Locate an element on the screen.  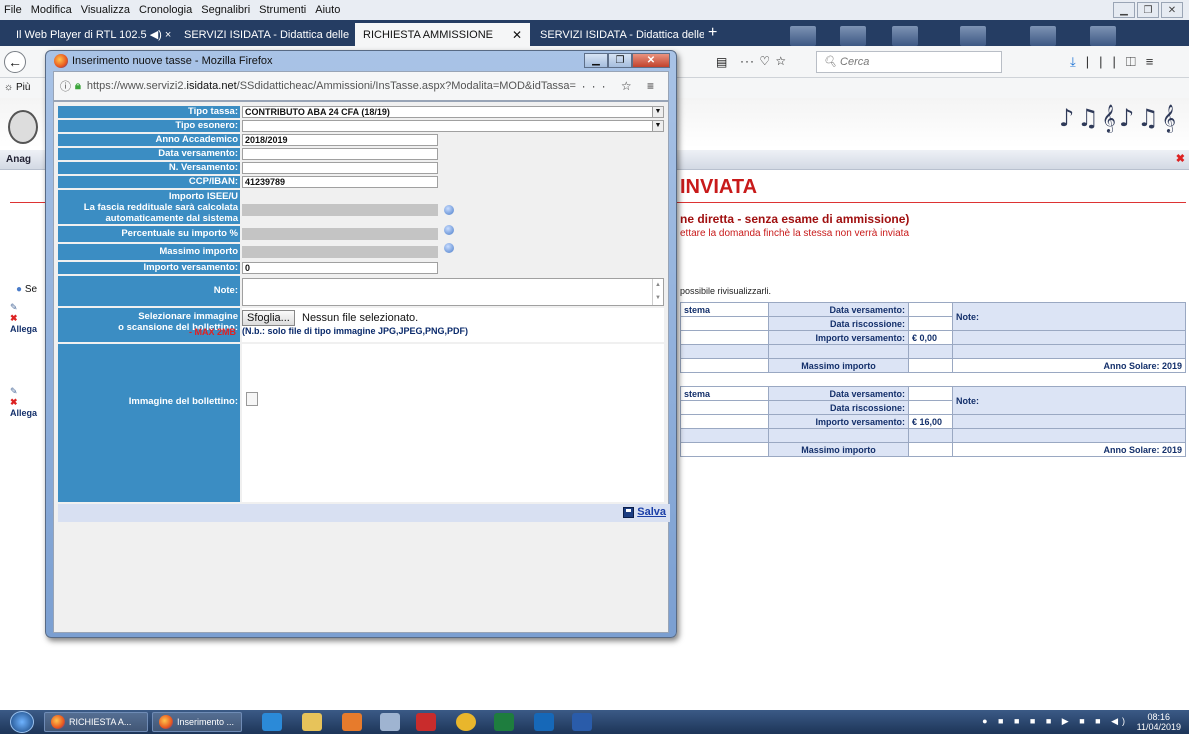
info-icon: ⓘ is located at coordinates (65, 86).